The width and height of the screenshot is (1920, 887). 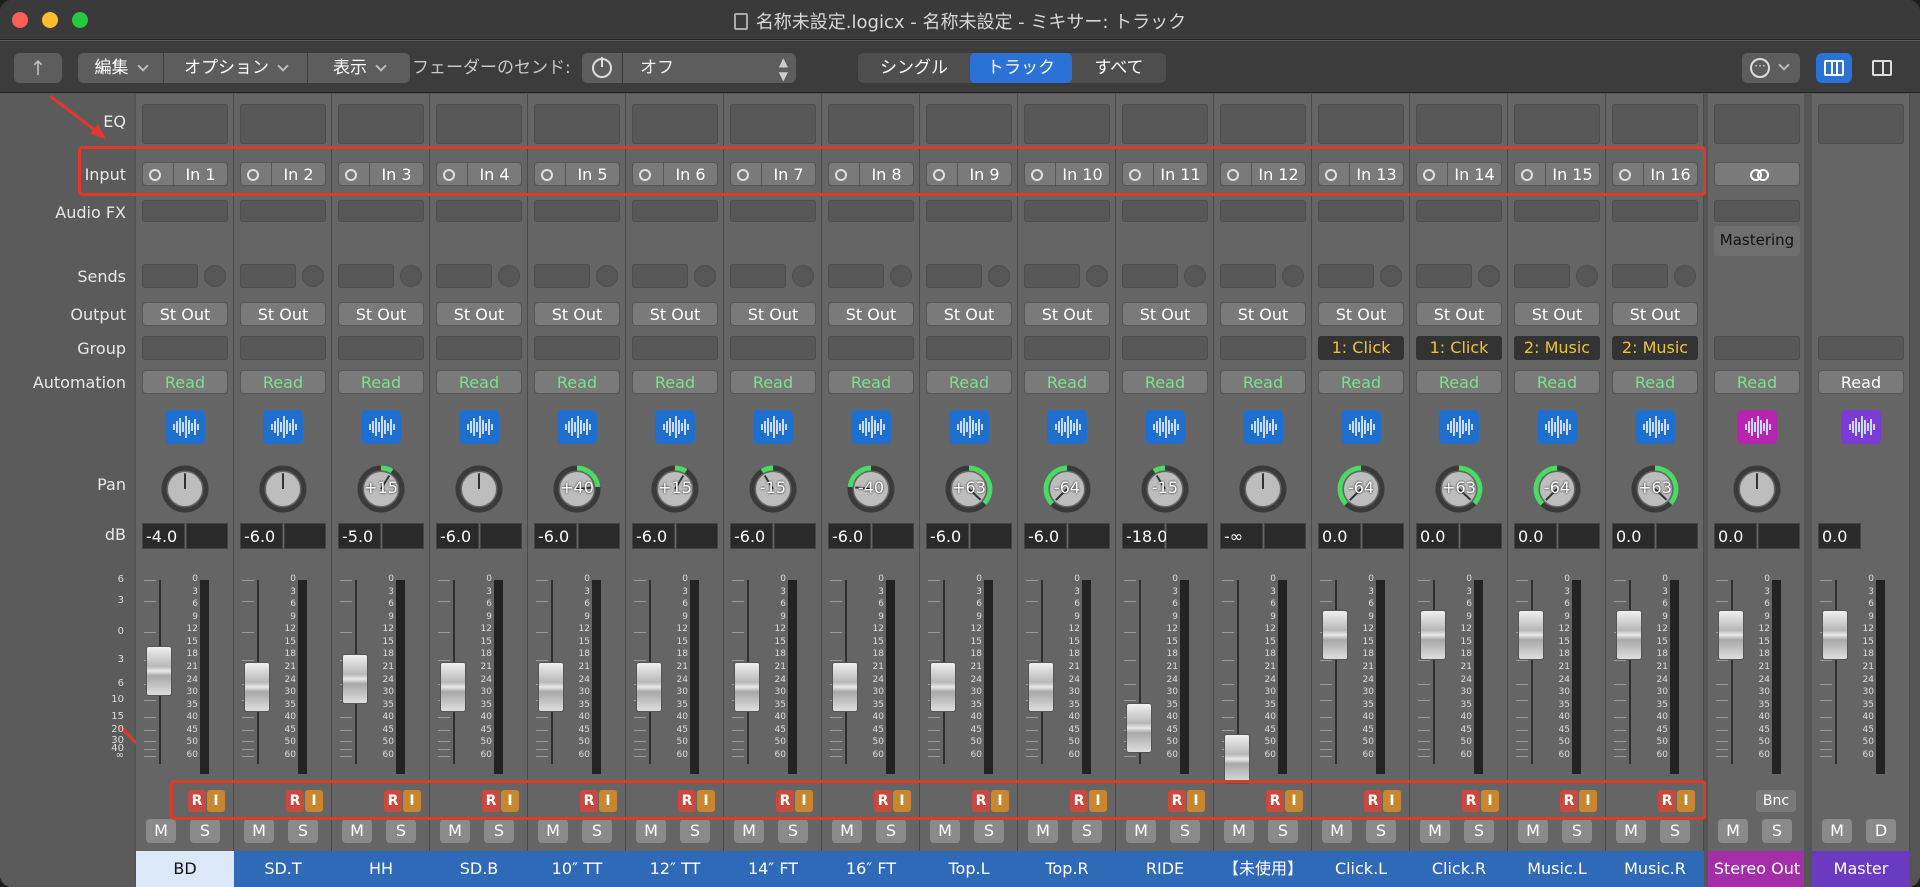 What do you see at coordinates (1861, 869) in the screenshot?
I see `track-name: Master` at bounding box center [1861, 869].